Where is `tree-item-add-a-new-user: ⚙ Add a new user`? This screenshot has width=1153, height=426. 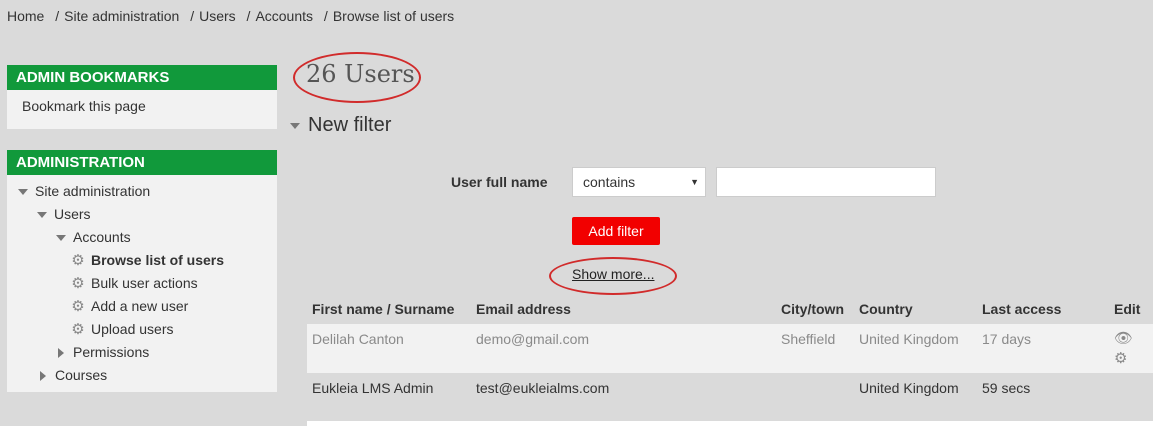
tree-item-add-a-new-user: ⚙ Add a new user is located at coordinates (142, 306).